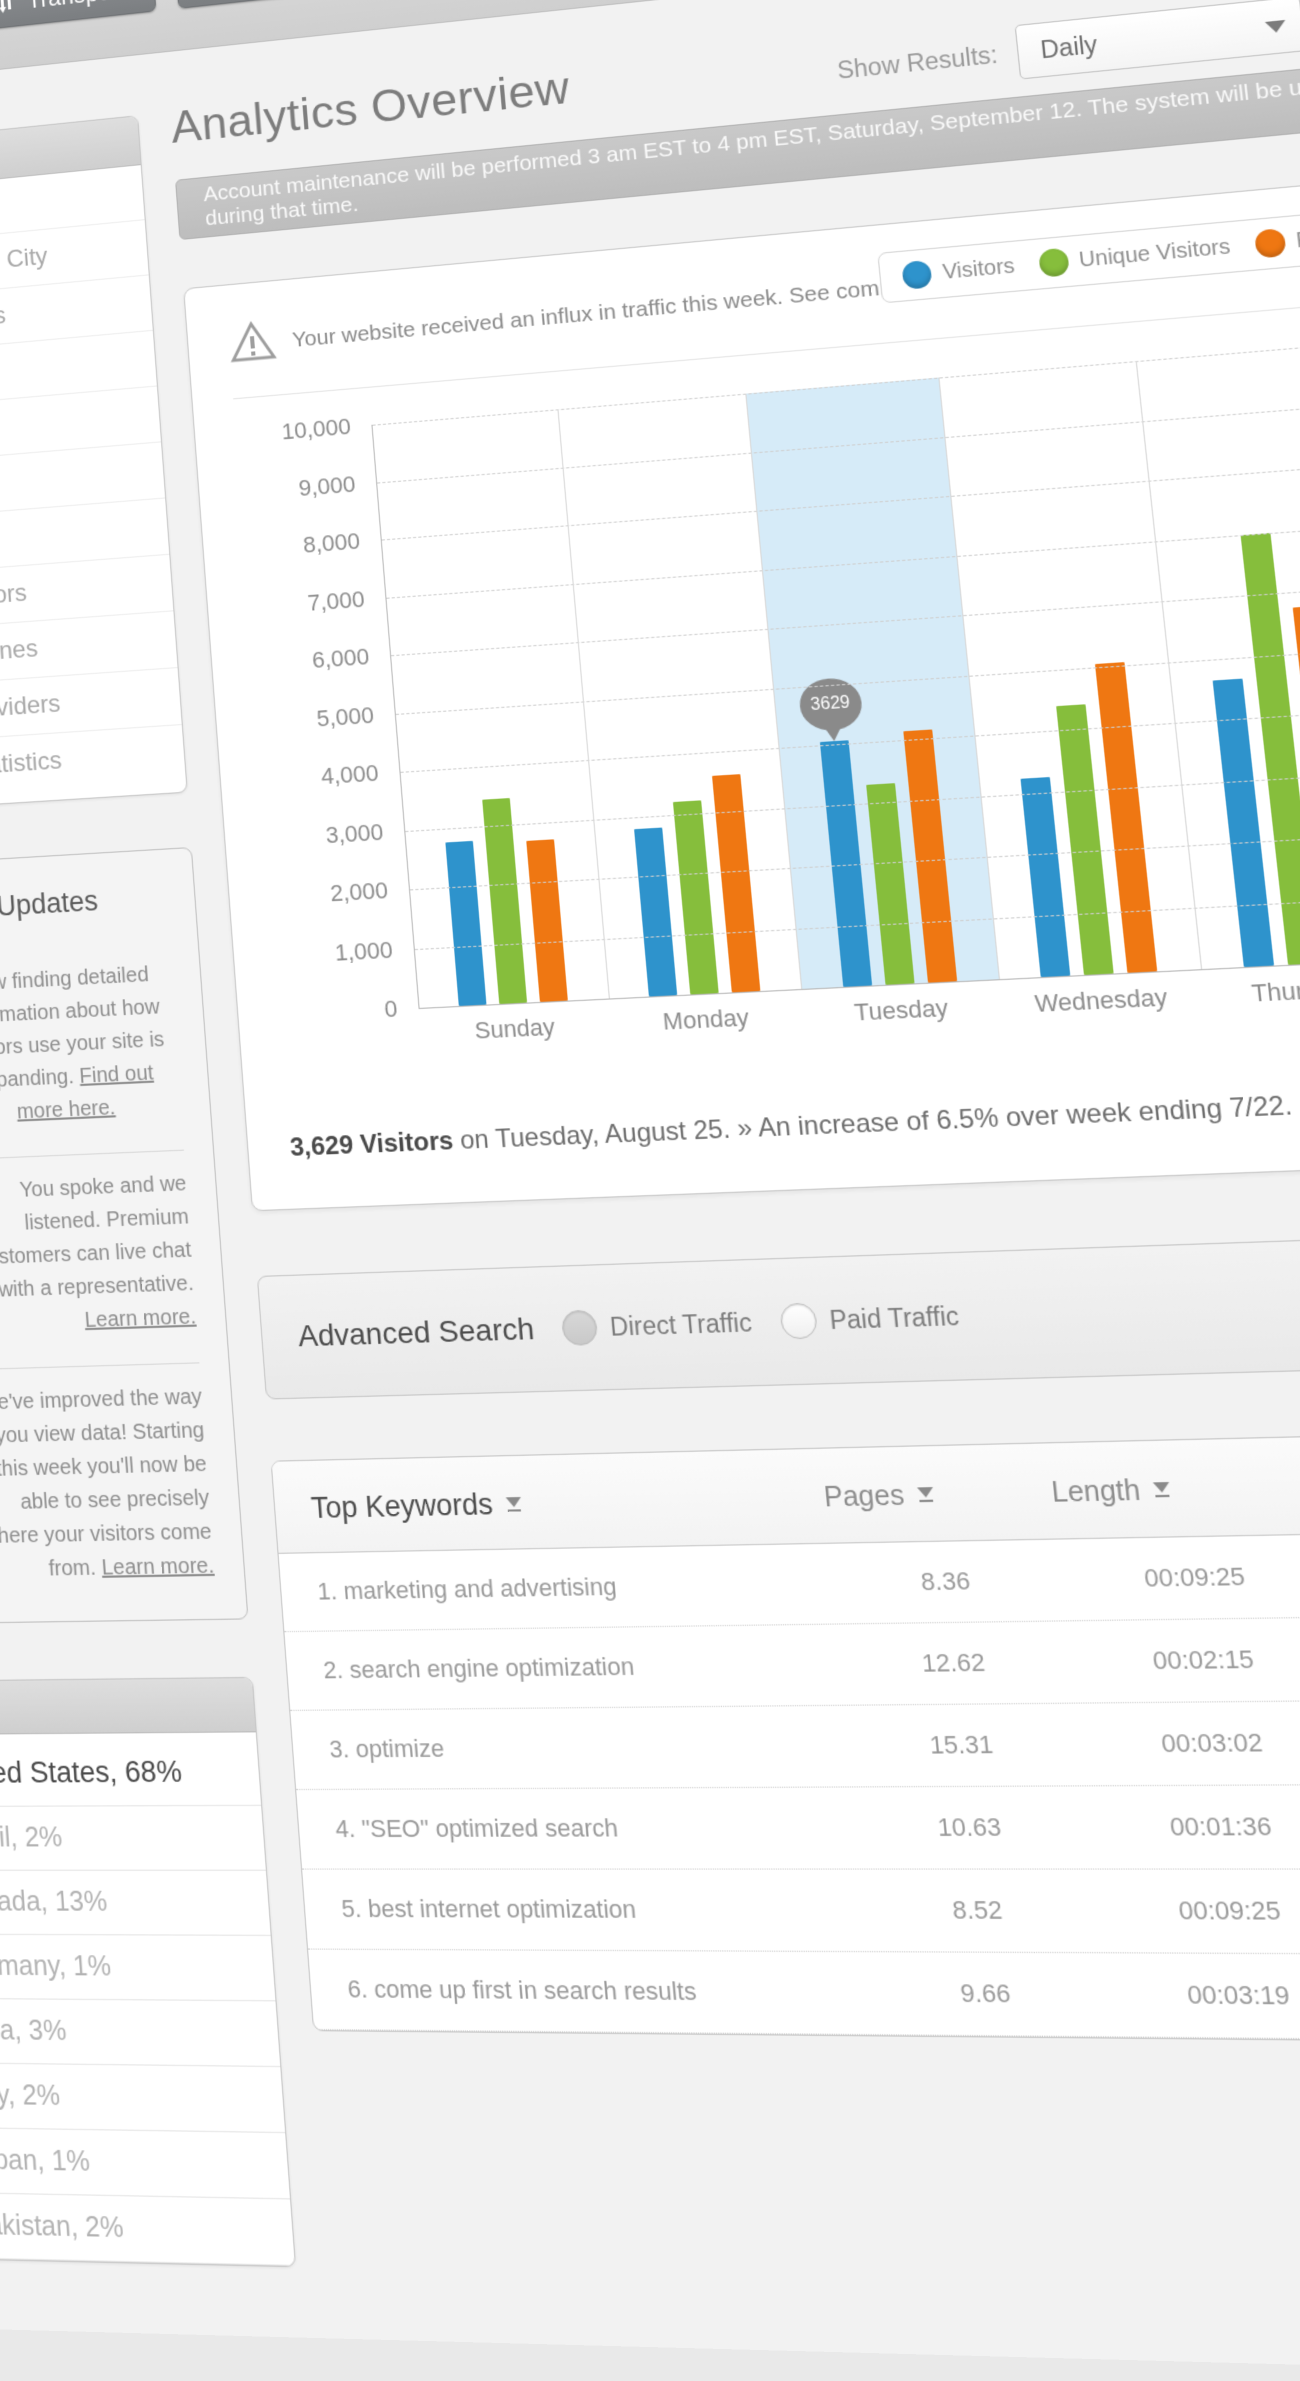  What do you see at coordinates (1212, 1742) in the screenshot?
I see `length-cell: 00:03:02` at bounding box center [1212, 1742].